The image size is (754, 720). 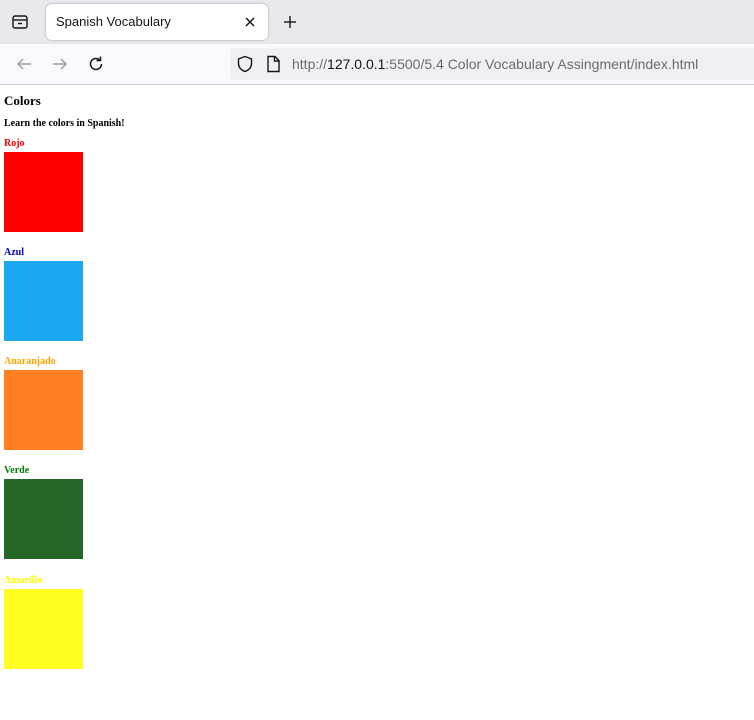 I want to click on tab-bar: Spanish Vocabulary, so click(x=377, y=22).